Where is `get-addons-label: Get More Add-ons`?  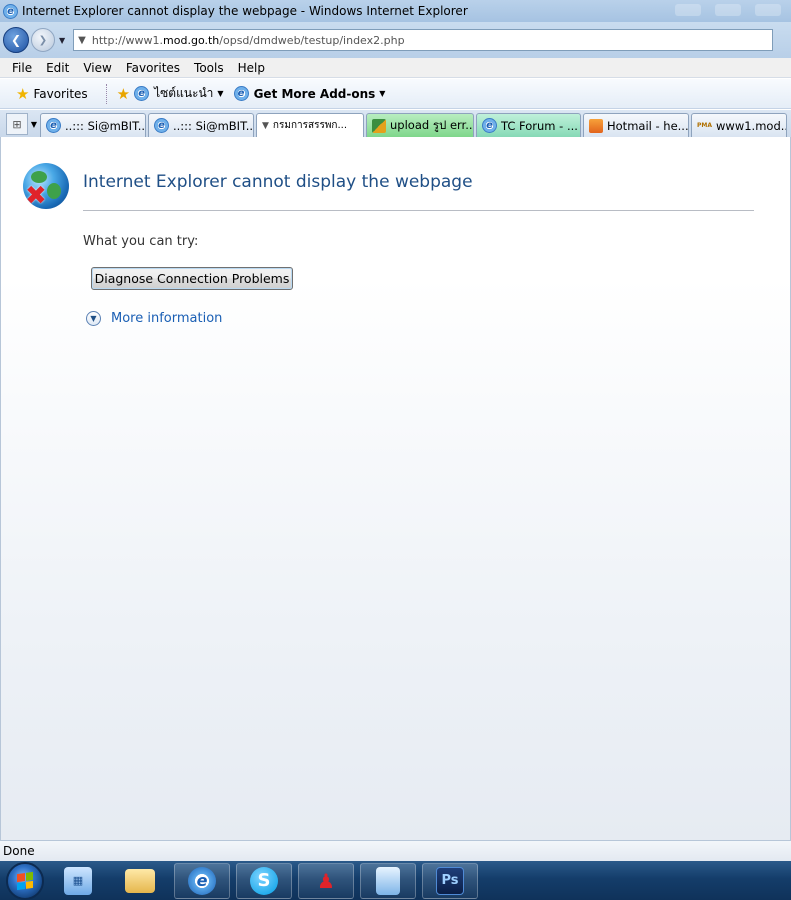
get-addons-label: Get More Add-ons is located at coordinates (314, 93).